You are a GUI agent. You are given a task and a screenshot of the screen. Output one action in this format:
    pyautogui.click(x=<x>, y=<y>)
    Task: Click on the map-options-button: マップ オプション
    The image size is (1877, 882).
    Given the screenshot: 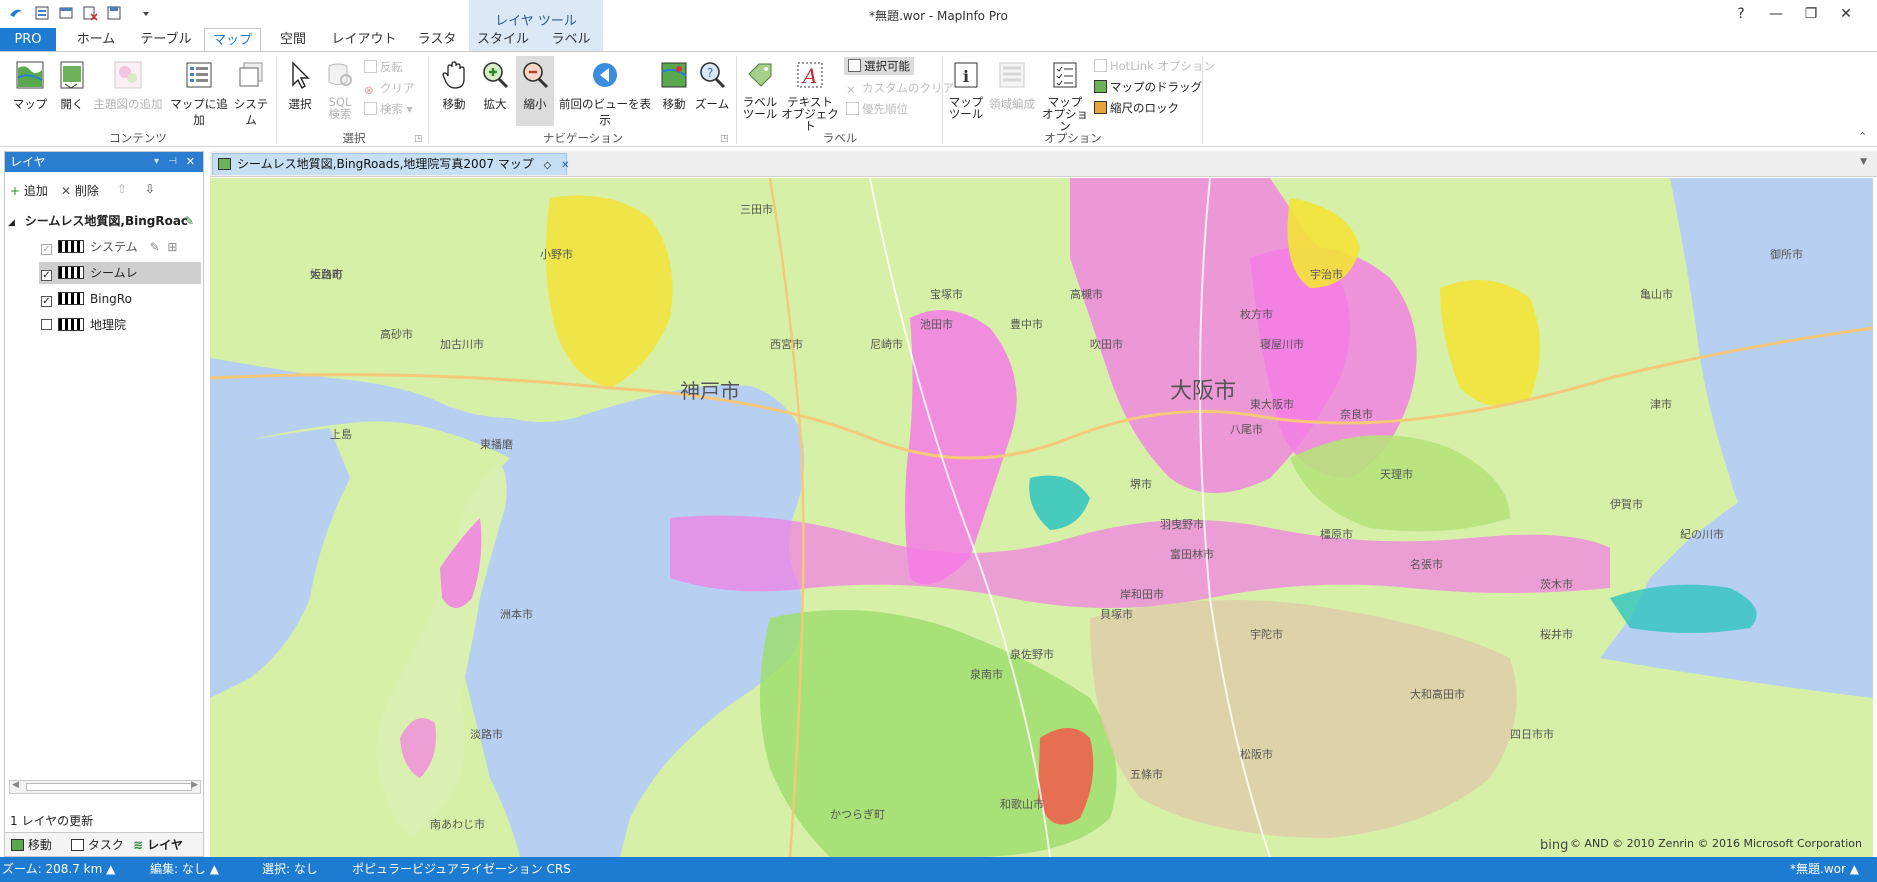 What is the action you would take?
    pyautogui.click(x=1065, y=96)
    